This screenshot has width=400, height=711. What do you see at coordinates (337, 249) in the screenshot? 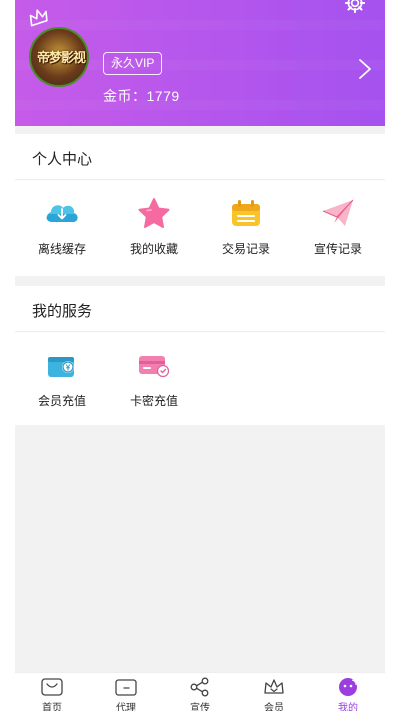
I see `promotion-records-label: 宣传记录` at bounding box center [337, 249].